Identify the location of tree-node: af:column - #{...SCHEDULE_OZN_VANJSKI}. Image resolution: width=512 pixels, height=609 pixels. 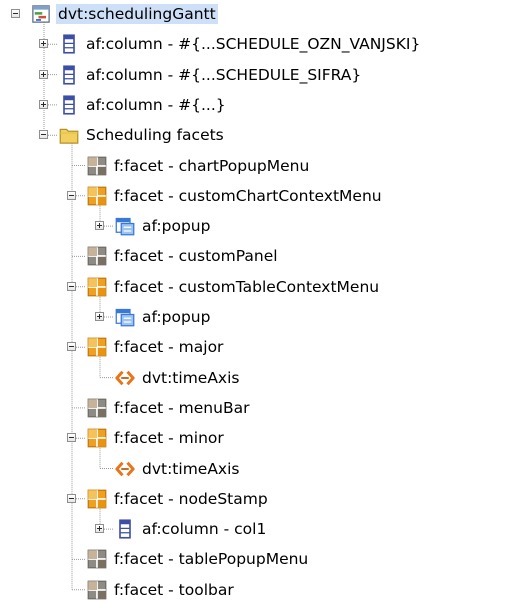
(240, 44).